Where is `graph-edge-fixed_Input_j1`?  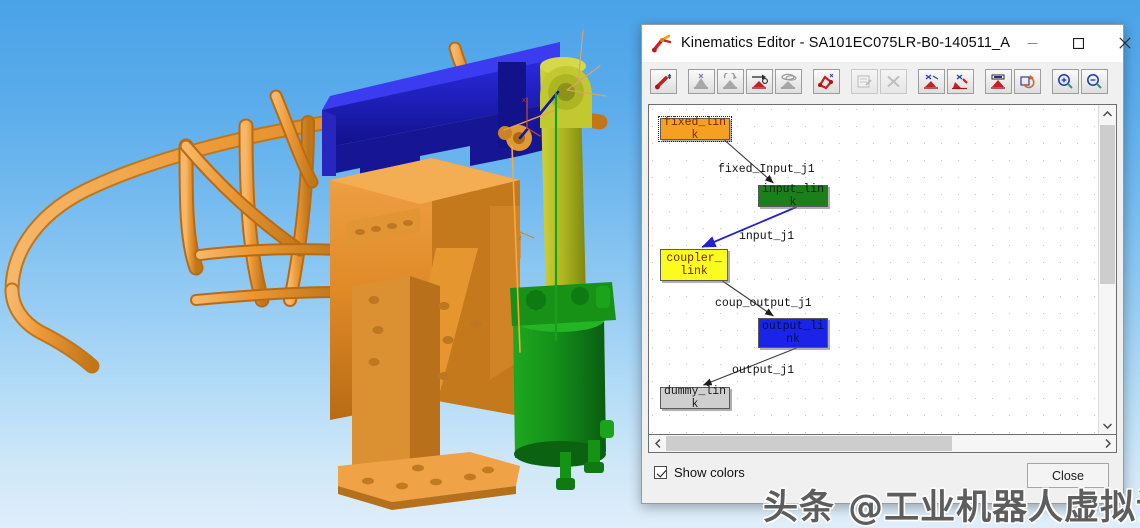
graph-edge-fixed_Input_j1 is located at coordinates (749, 161).